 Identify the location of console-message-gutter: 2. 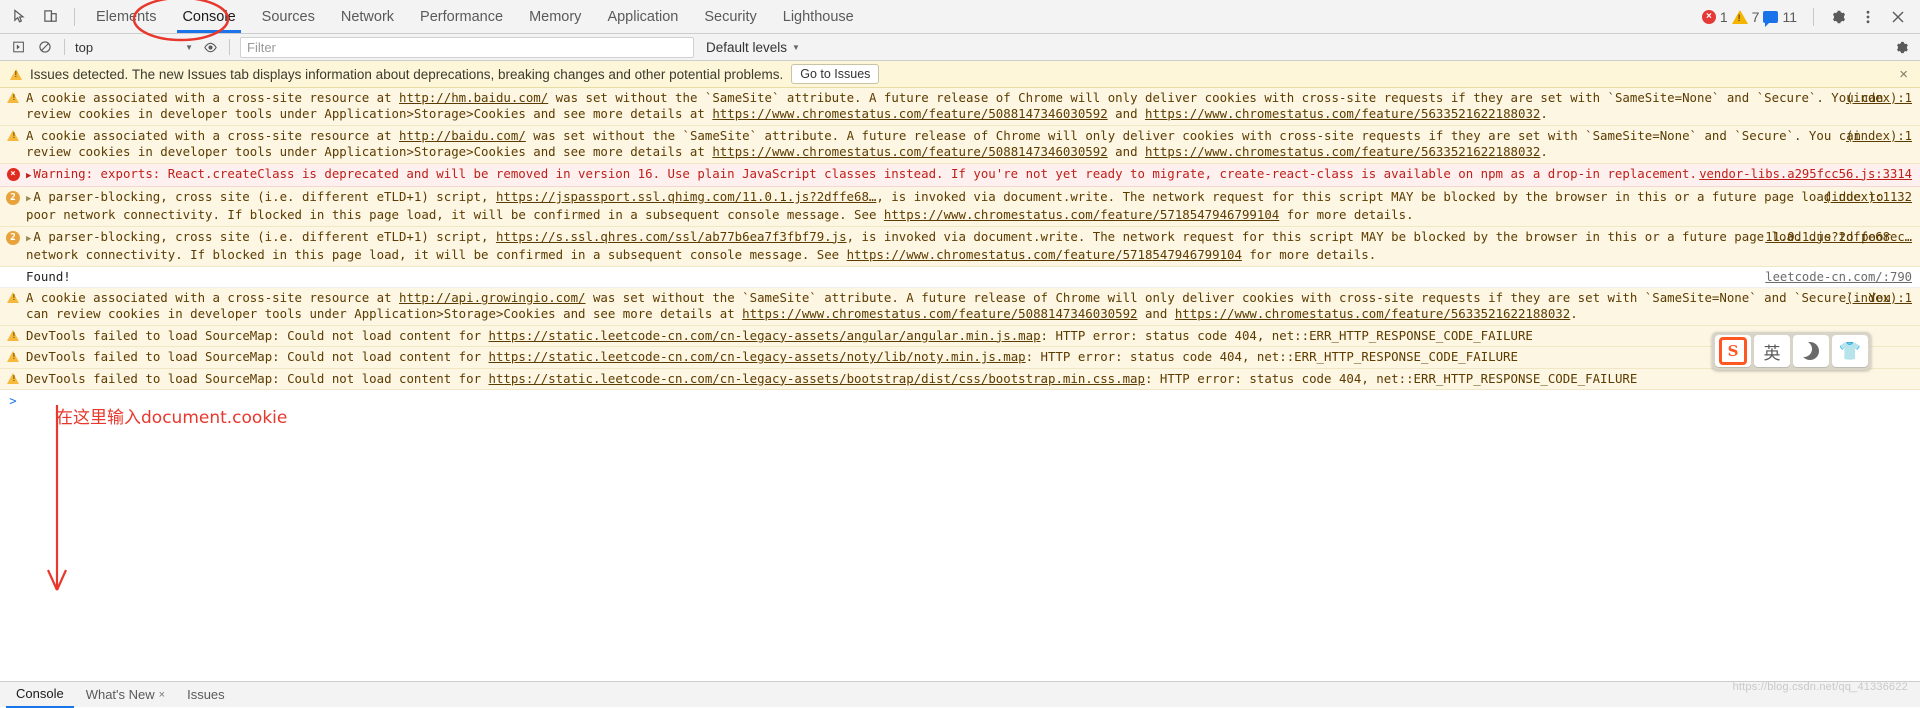
(13, 237).